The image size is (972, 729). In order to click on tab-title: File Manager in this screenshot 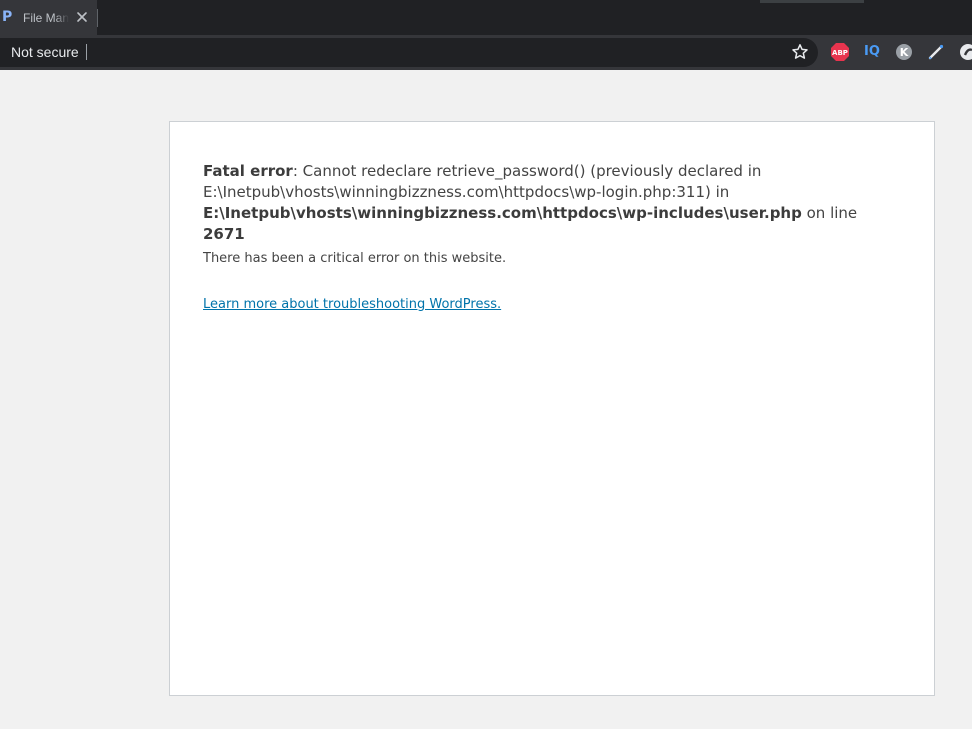, I will do `click(46, 18)`.